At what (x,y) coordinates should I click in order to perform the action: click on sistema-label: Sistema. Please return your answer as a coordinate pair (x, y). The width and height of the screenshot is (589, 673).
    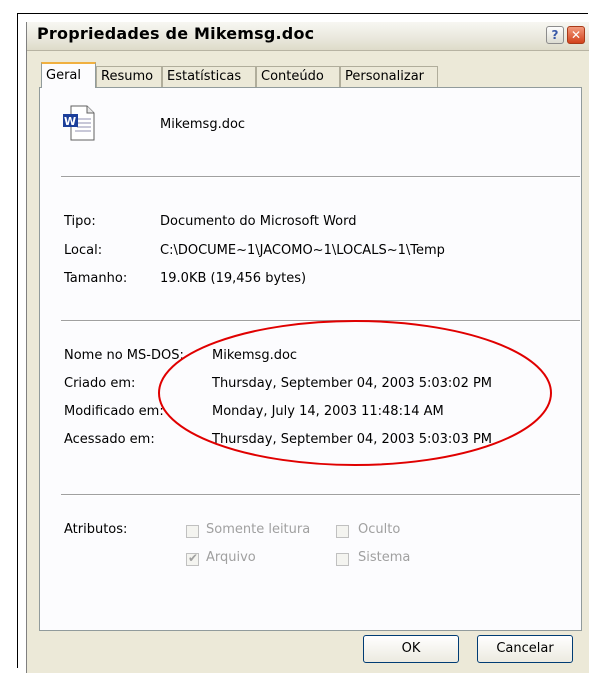
    Looking at the image, I should click on (384, 557).